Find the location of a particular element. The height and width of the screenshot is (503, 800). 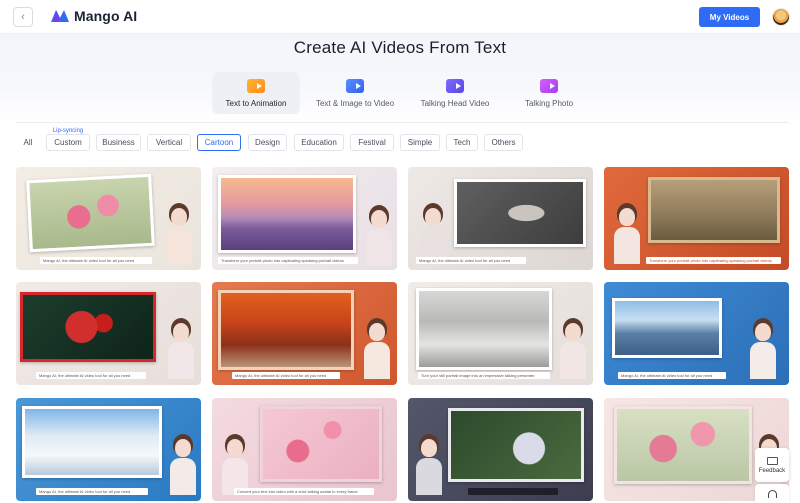

my-videos-button: My Videos is located at coordinates (729, 17).